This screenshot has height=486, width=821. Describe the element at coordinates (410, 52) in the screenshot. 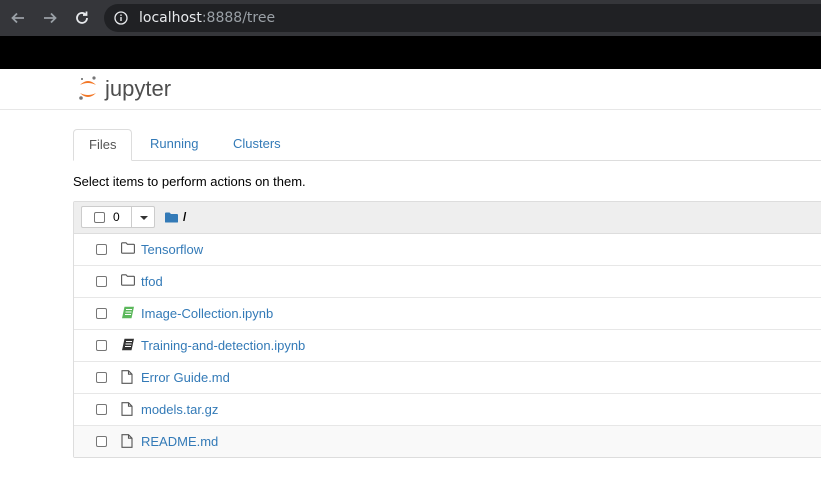

I see `page-top-strip` at that location.